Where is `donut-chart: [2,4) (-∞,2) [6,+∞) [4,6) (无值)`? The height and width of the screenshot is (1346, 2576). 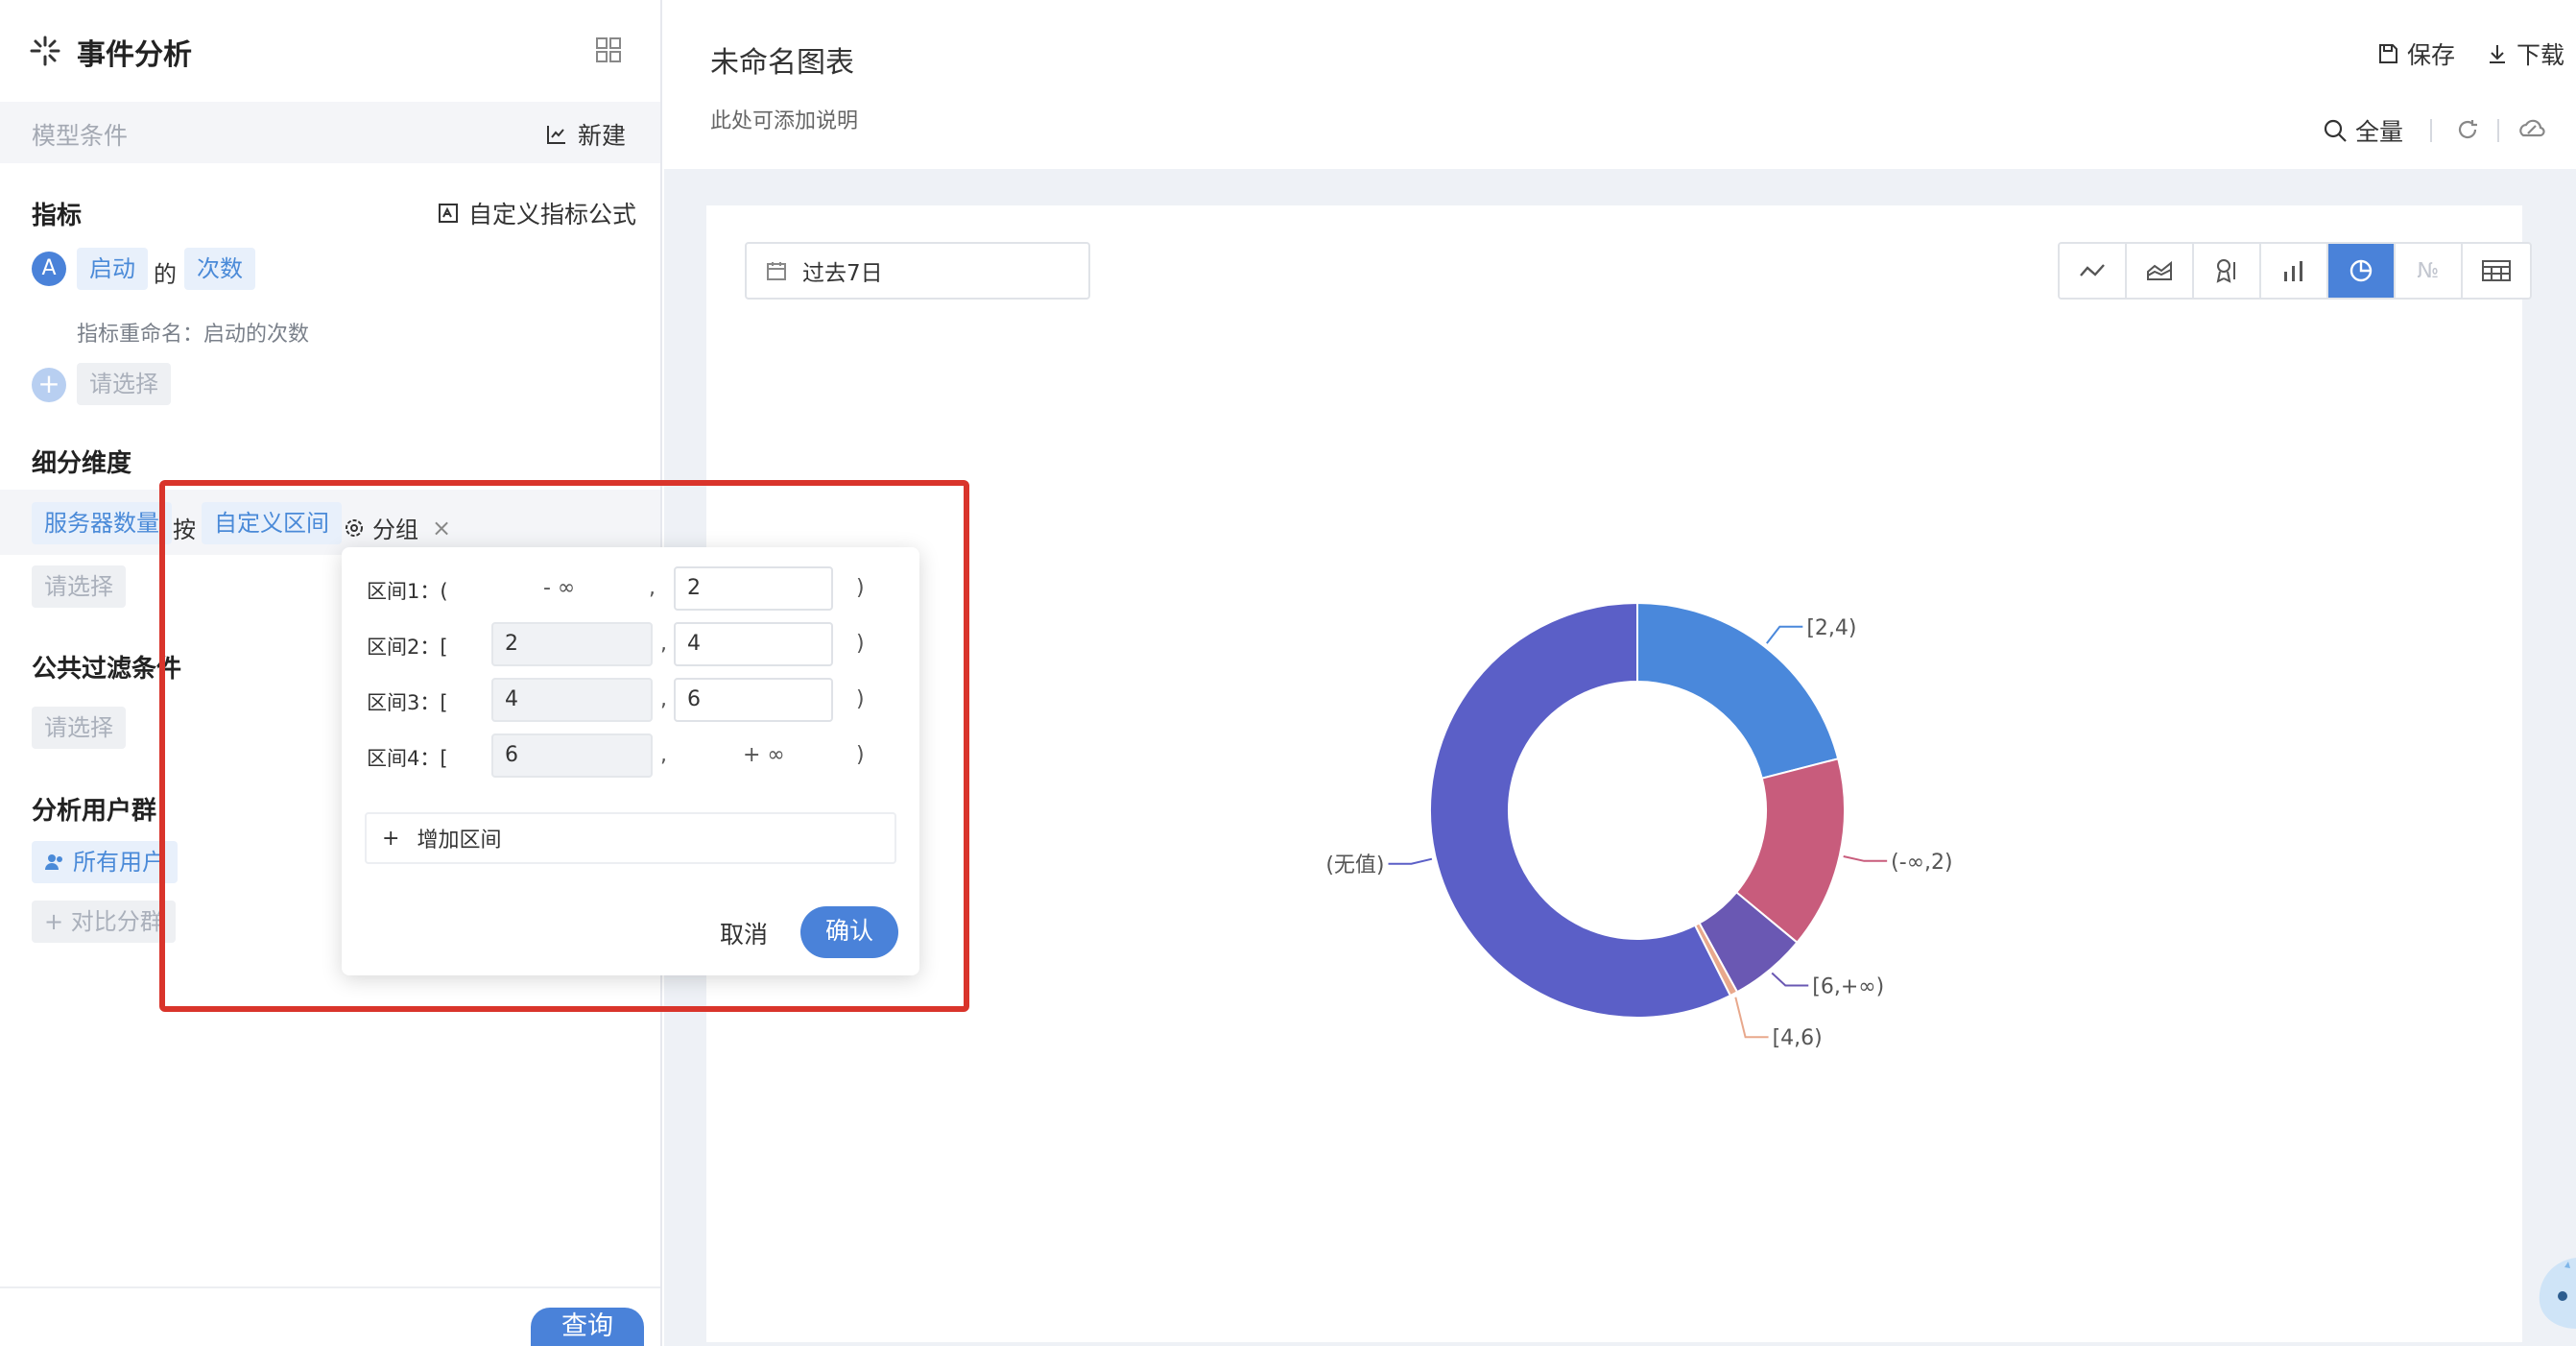
donut-chart: [2,4) (-∞,2) [6,+∞) [4,6) (无值) is located at coordinates (1639, 825).